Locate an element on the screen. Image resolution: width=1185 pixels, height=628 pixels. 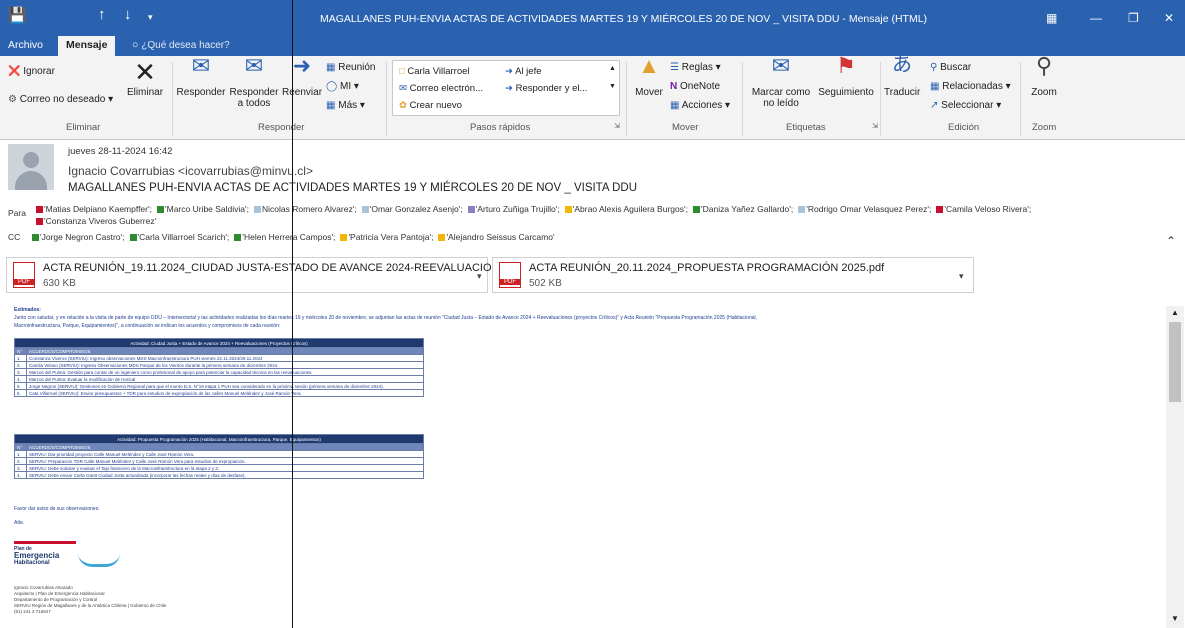
related-label: Relacionadas is located at coordinates (972, 86).